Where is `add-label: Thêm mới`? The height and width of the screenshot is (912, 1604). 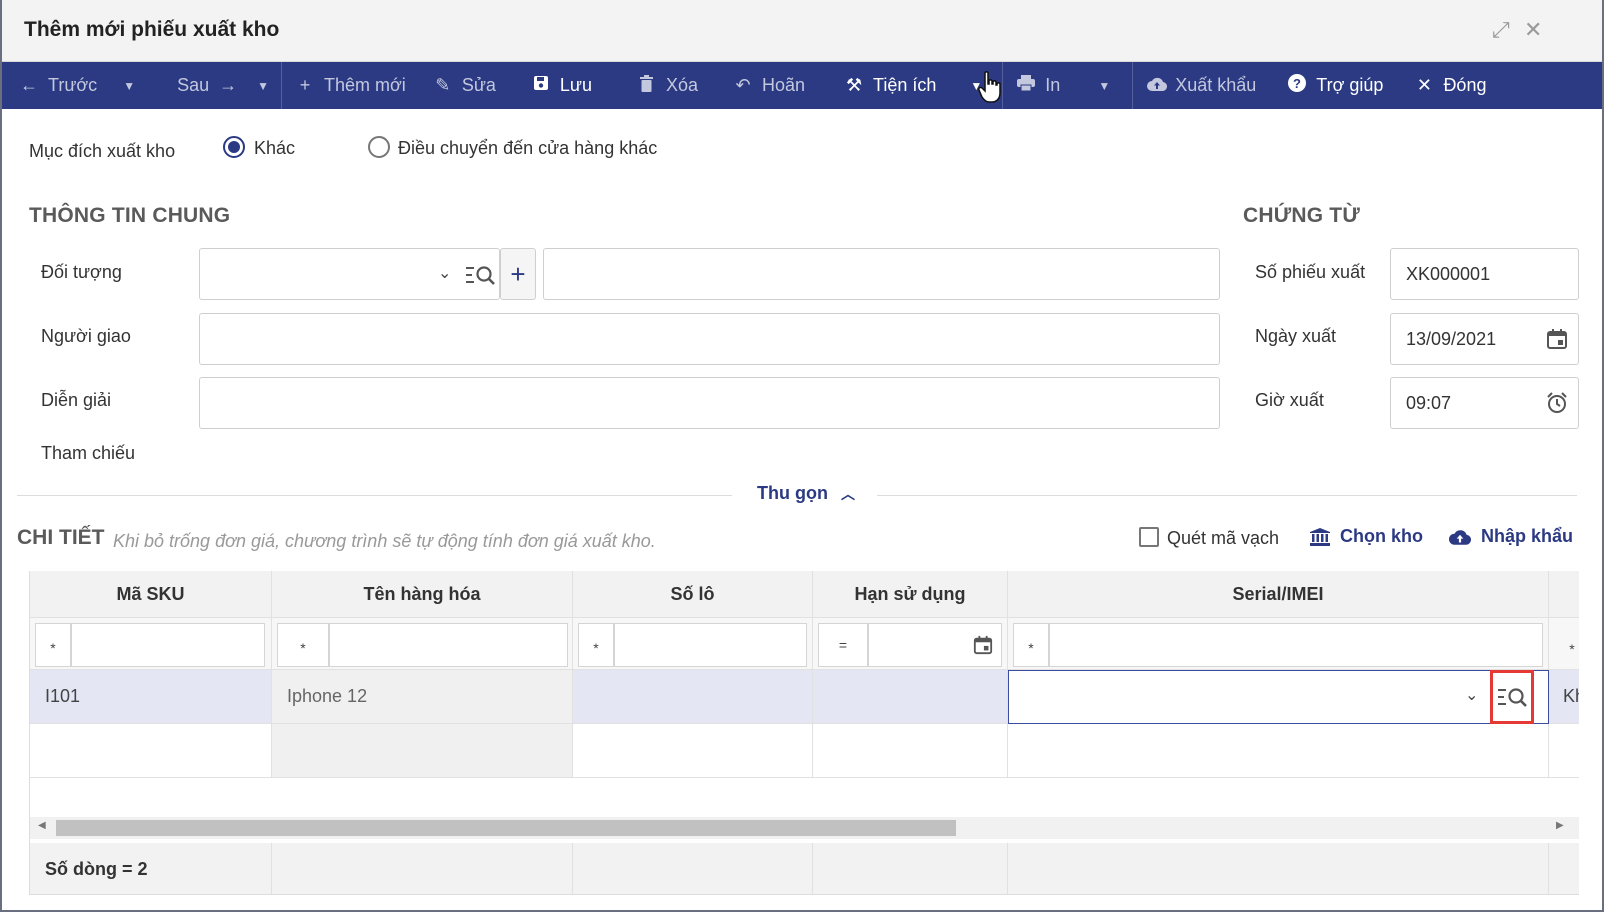 add-label: Thêm mới is located at coordinates (365, 85).